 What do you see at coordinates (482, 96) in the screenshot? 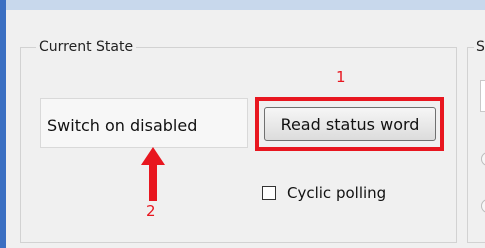
I see `right-input-field` at bounding box center [482, 96].